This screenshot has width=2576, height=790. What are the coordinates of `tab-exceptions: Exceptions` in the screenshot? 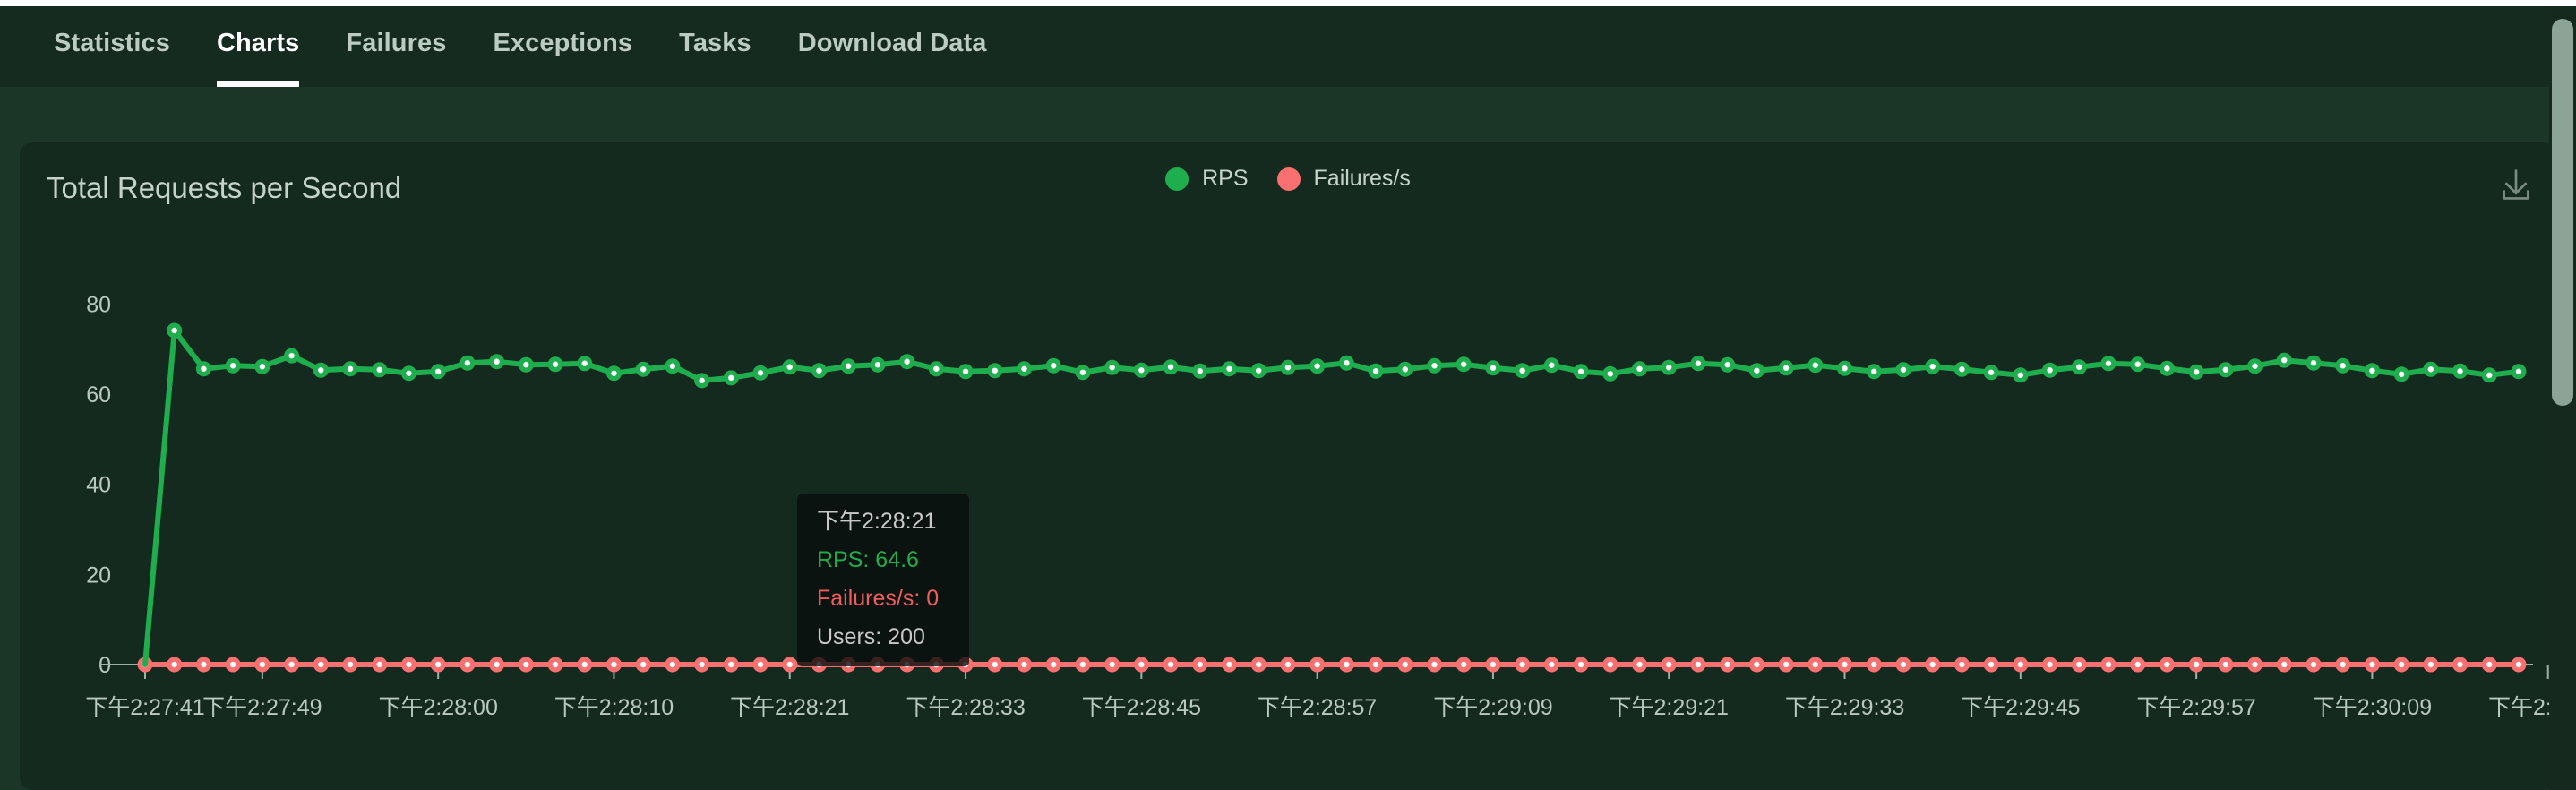 It's located at (562, 46).